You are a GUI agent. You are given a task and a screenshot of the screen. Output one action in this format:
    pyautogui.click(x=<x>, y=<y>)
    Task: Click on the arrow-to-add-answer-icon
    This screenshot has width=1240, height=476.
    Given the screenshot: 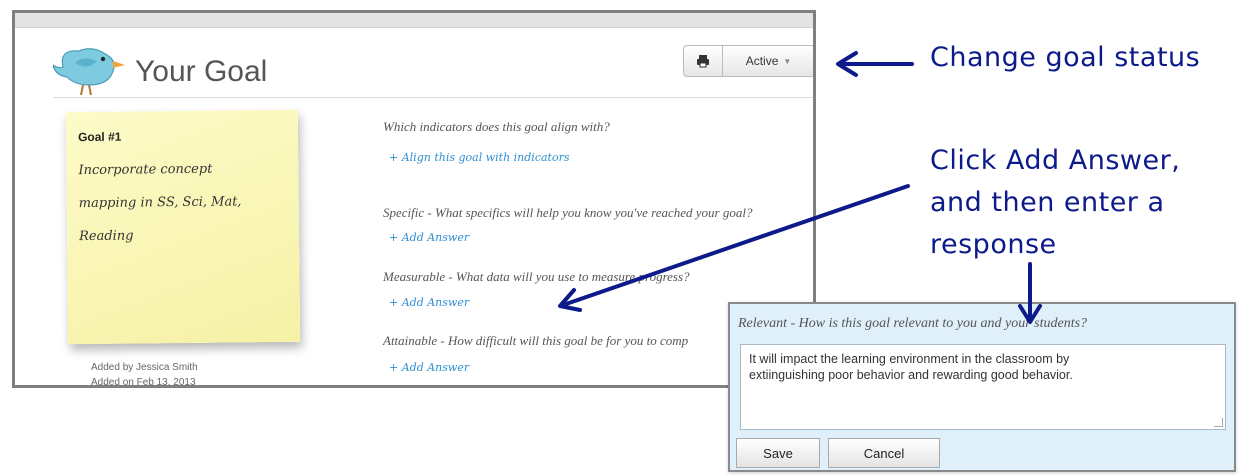 What is the action you would take?
    pyautogui.click(x=734, y=248)
    